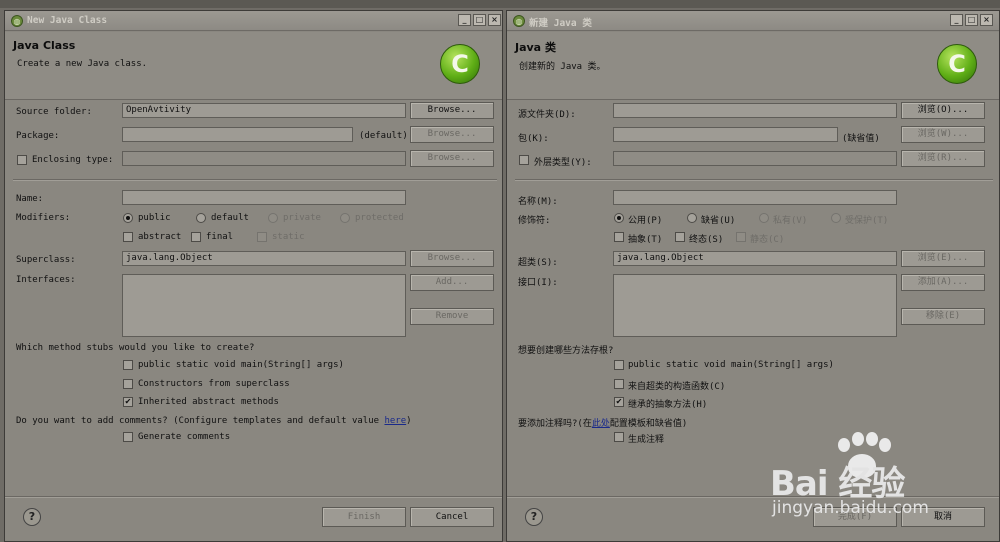  What do you see at coordinates (253, 21) in the screenshot?
I see `title-bar: ◍ New Java Class _ □ ×` at bounding box center [253, 21].